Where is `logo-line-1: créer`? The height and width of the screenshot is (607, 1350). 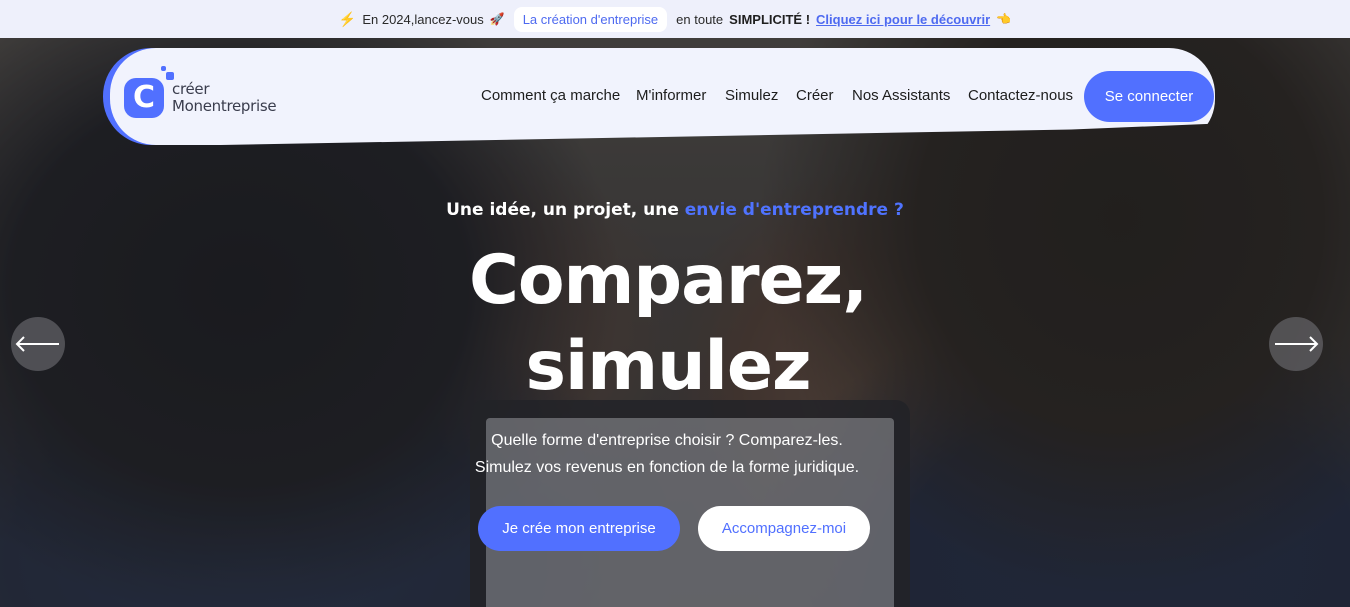
logo-line-1: créer is located at coordinates (191, 89).